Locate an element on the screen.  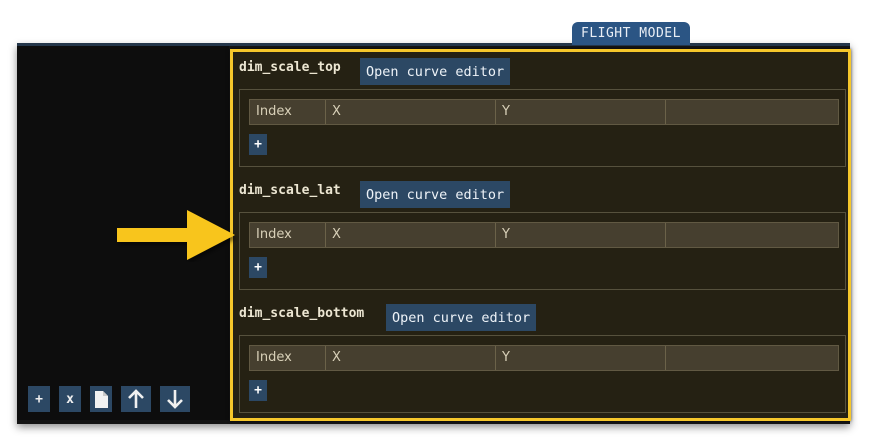
arrow-down-icon is located at coordinates (175, 399).